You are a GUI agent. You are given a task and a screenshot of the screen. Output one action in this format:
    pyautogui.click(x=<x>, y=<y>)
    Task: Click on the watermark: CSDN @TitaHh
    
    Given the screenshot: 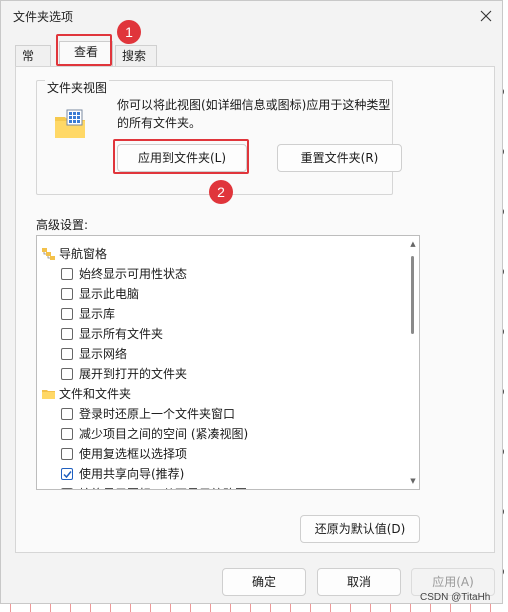 What is the action you would take?
    pyautogui.click(x=455, y=597)
    